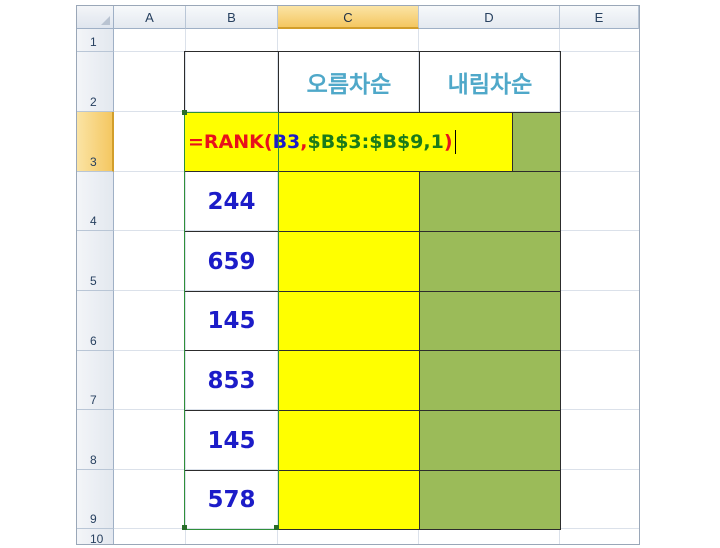 The image size is (720, 548). I want to click on formula-function: =RANK(, so click(230, 142).